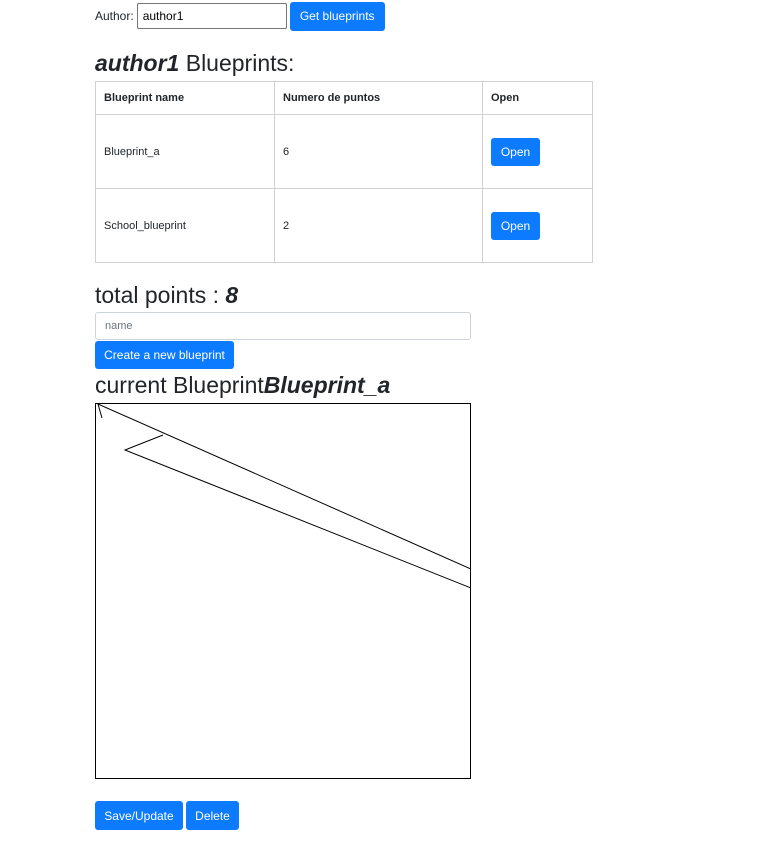 Image resolution: width=768 pixels, height=845 pixels. What do you see at coordinates (327, 385) in the screenshot?
I see `current-blueprint-name: Blueprint_a` at bounding box center [327, 385].